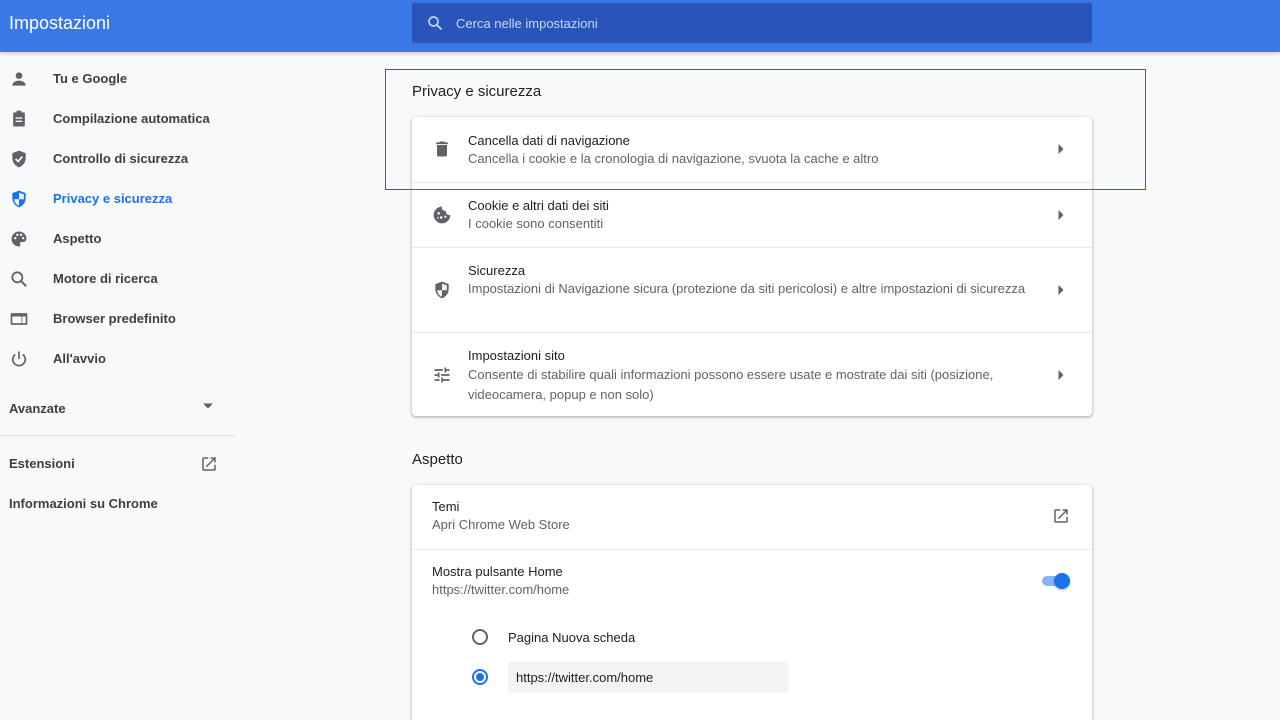 The width and height of the screenshot is (1280, 720). I want to click on sidebar-item-about: Informazioni su Chrome, so click(120, 504).